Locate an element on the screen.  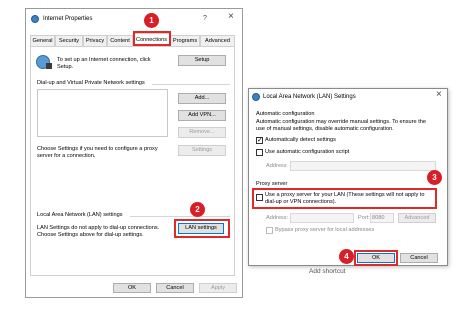
cancel-button: Cancel is located at coordinates (175, 288).